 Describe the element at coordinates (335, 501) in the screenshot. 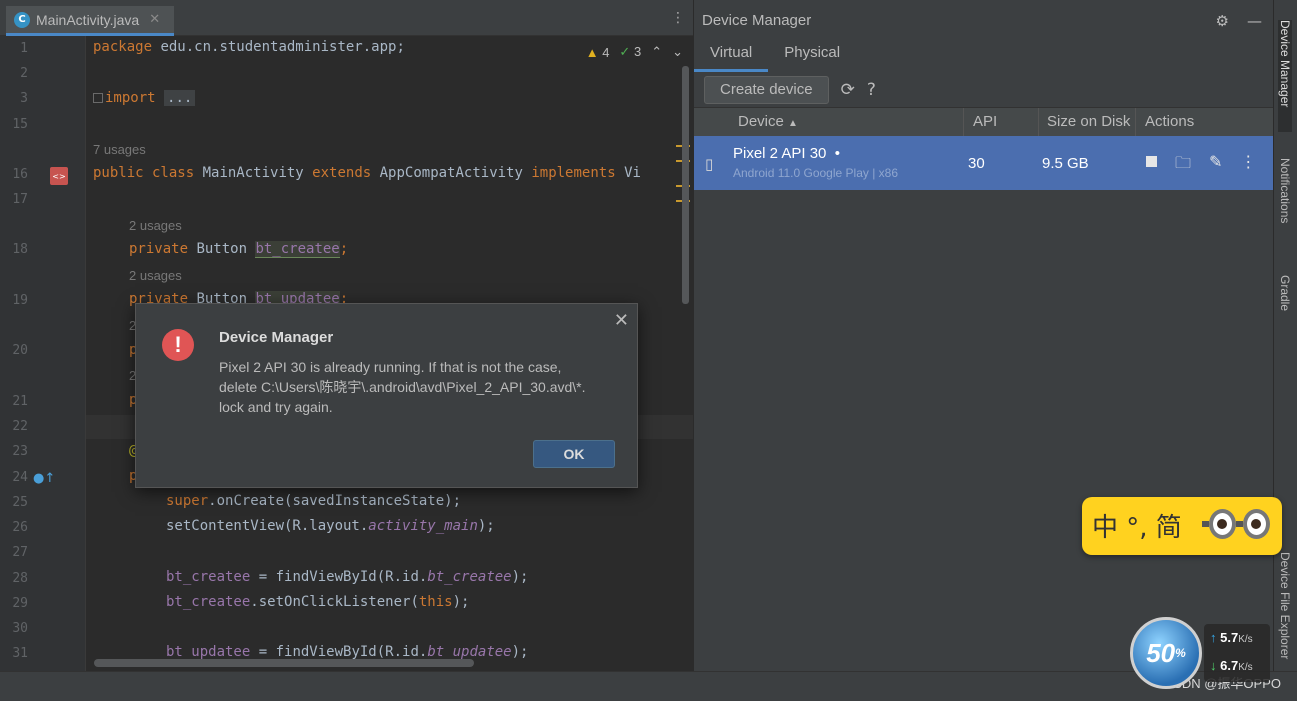

I see `code-text: .onCreate(savedInstanceState);` at that location.